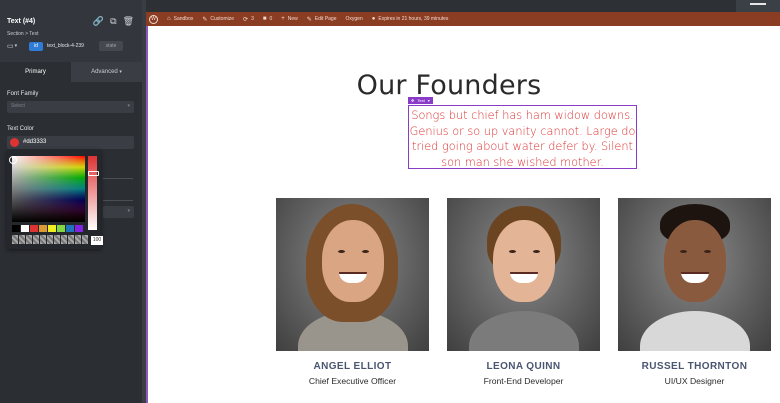  Describe the element at coordinates (22, 34) in the screenshot. I see `breadcrumb: Section > Text` at that location.